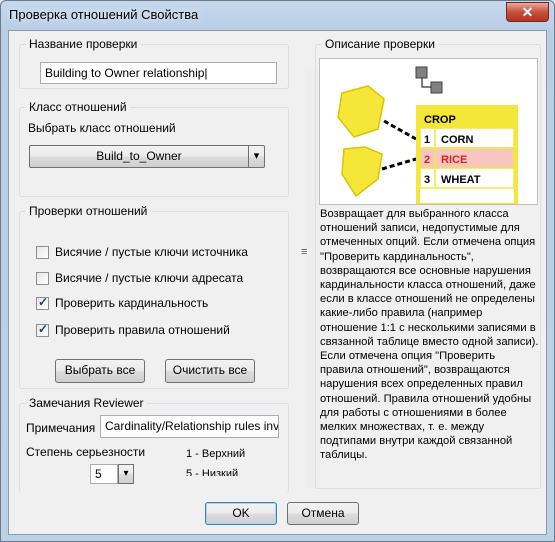 The width and height of the screenshot is (555, 542). Describe the element at coordinates (126, 474) in the screenshot. I see `severity-dropdown-icon: ▾` at that location.